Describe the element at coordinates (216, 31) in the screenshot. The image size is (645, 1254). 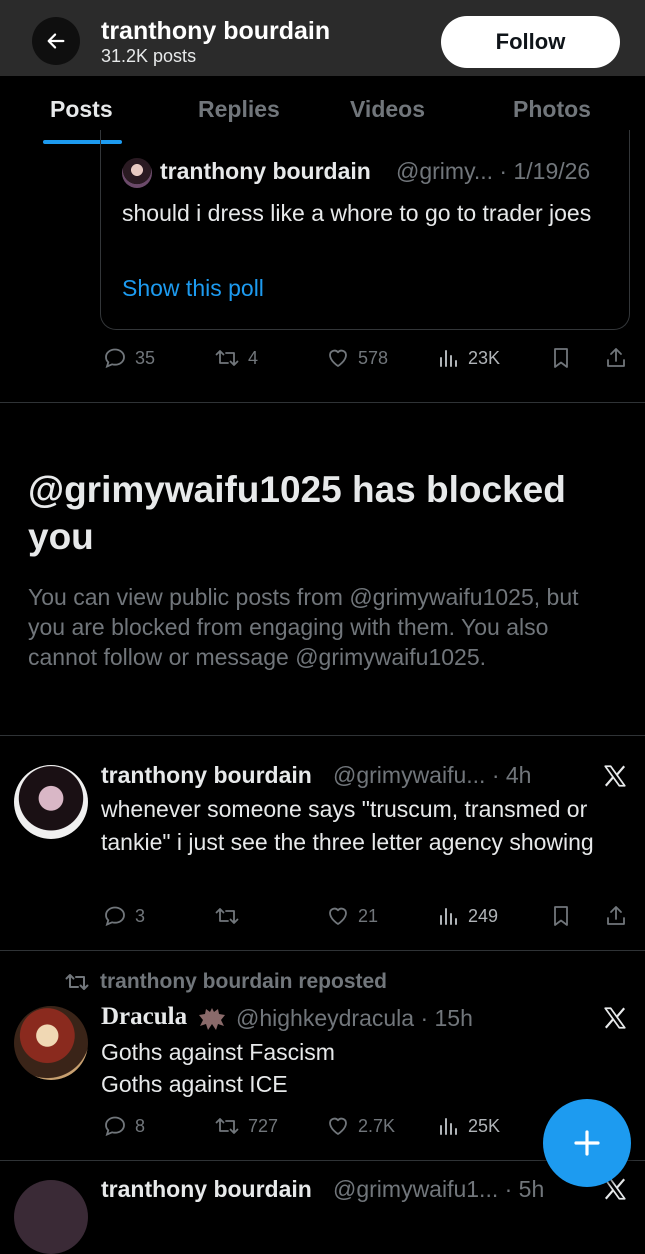
I see `profile-name: tranthony bourdain` at that location.